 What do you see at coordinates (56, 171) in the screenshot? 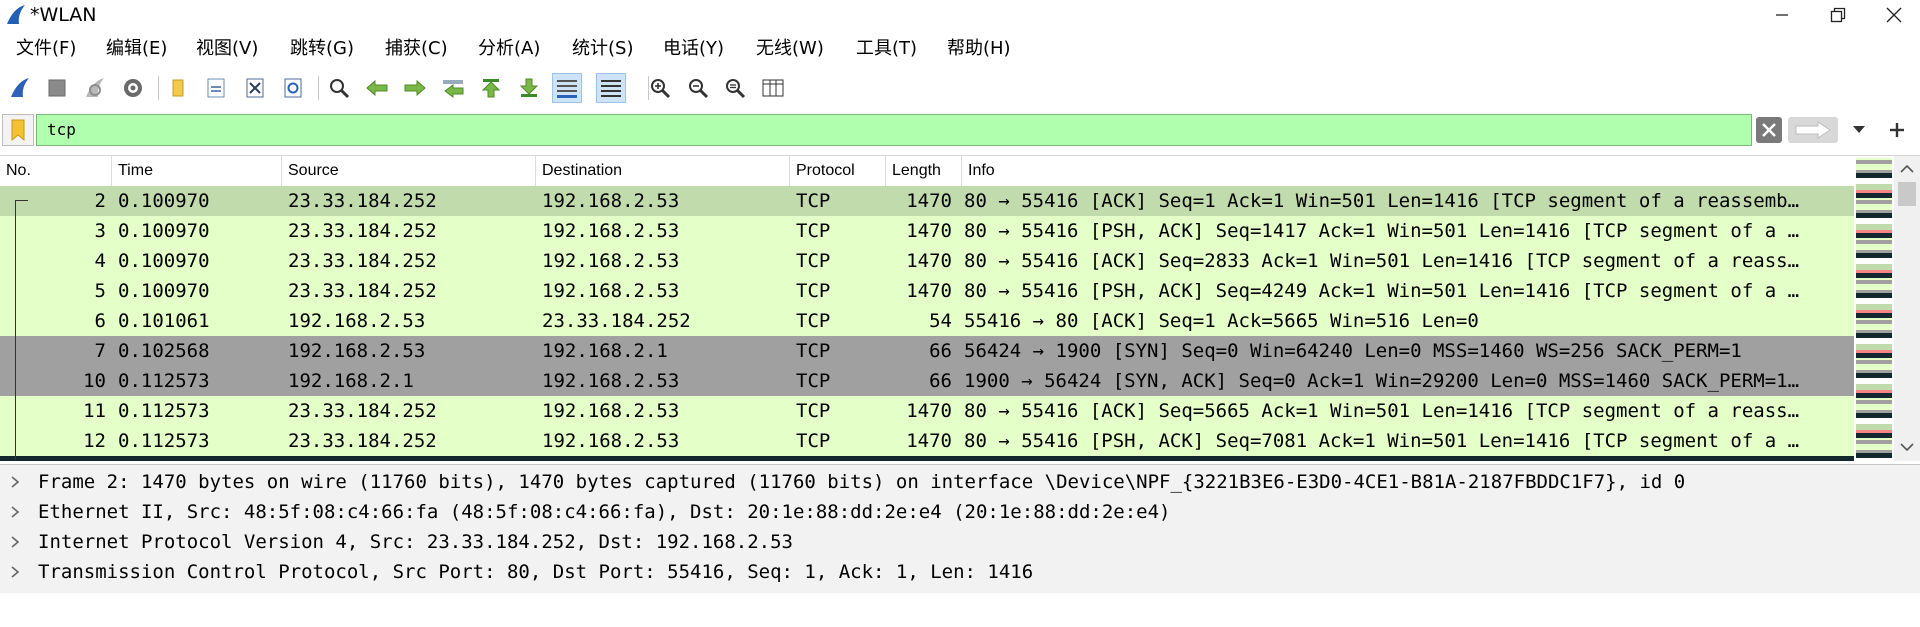
I see `column-header-no: No.` at bounding box center [56, 171].